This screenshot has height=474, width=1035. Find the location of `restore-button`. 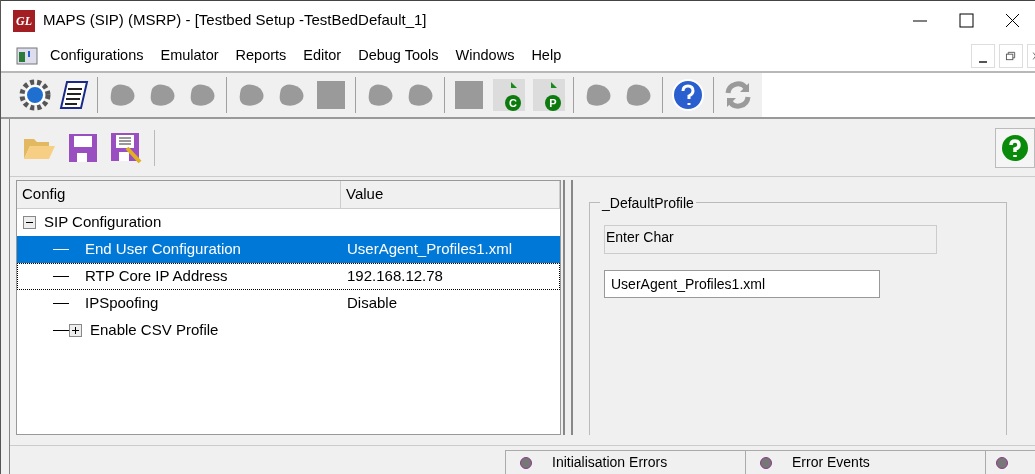

restore-button is located at coordinates (1011, 55).